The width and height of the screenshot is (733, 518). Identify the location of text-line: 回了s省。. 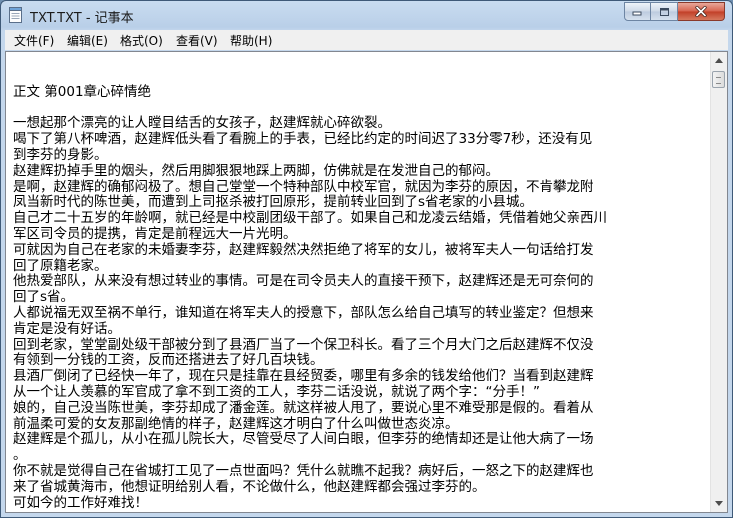
(44, 297).